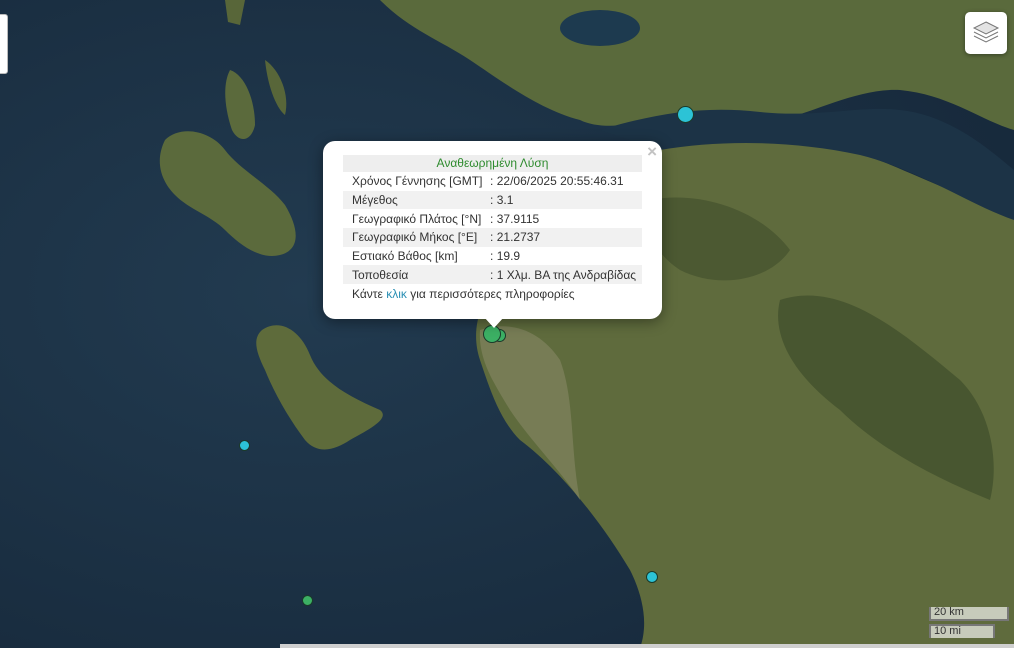 Image resolution: width=1014 pixels, height=648 pixels. What do you see at coordinates (494, 322) in the screenshot?
I see `popup-tip` at bounding box center [494, 322].